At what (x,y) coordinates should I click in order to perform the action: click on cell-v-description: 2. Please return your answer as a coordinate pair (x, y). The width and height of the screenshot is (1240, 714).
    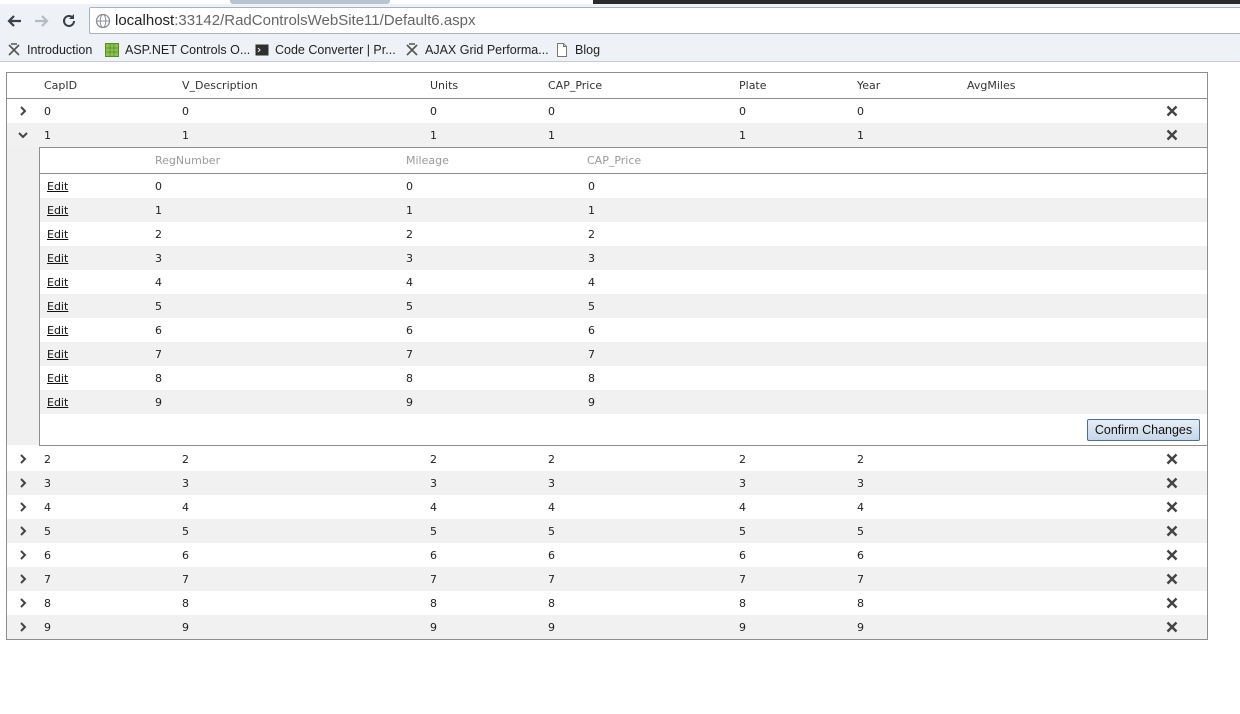
    Looking at the image, I should click on (185, 459).